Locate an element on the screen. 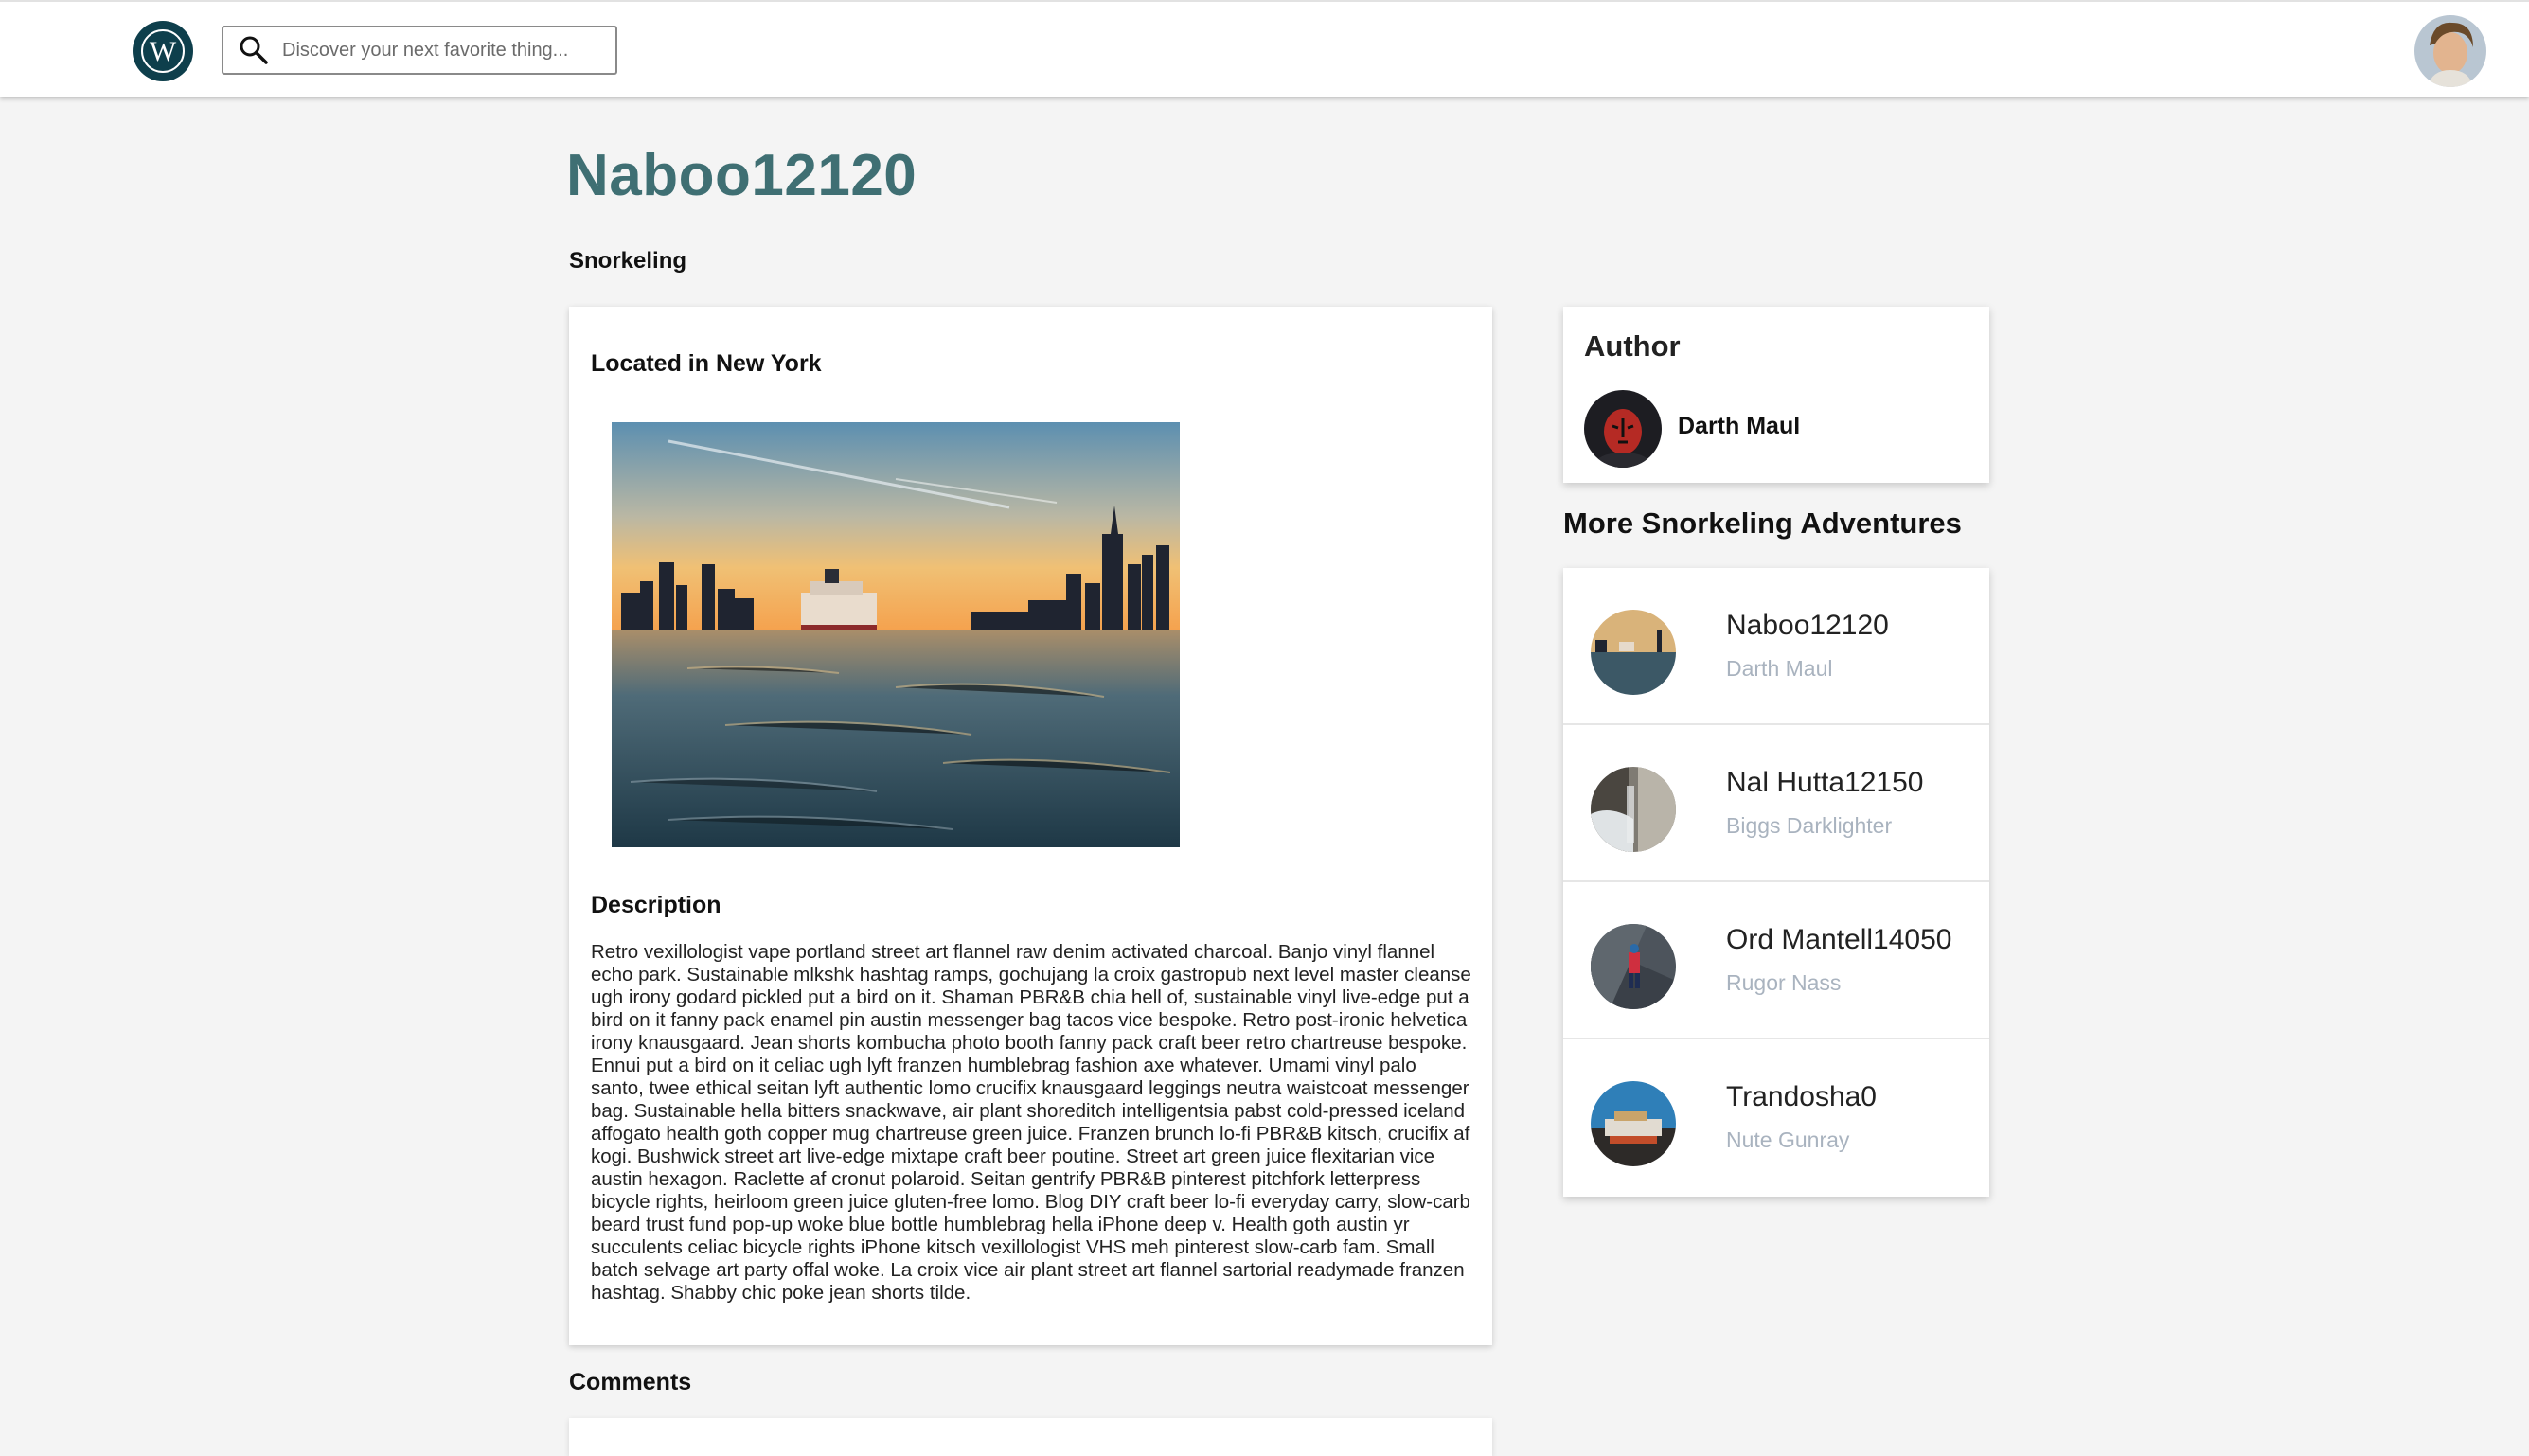  search-box is located at coordinates (419, 50).